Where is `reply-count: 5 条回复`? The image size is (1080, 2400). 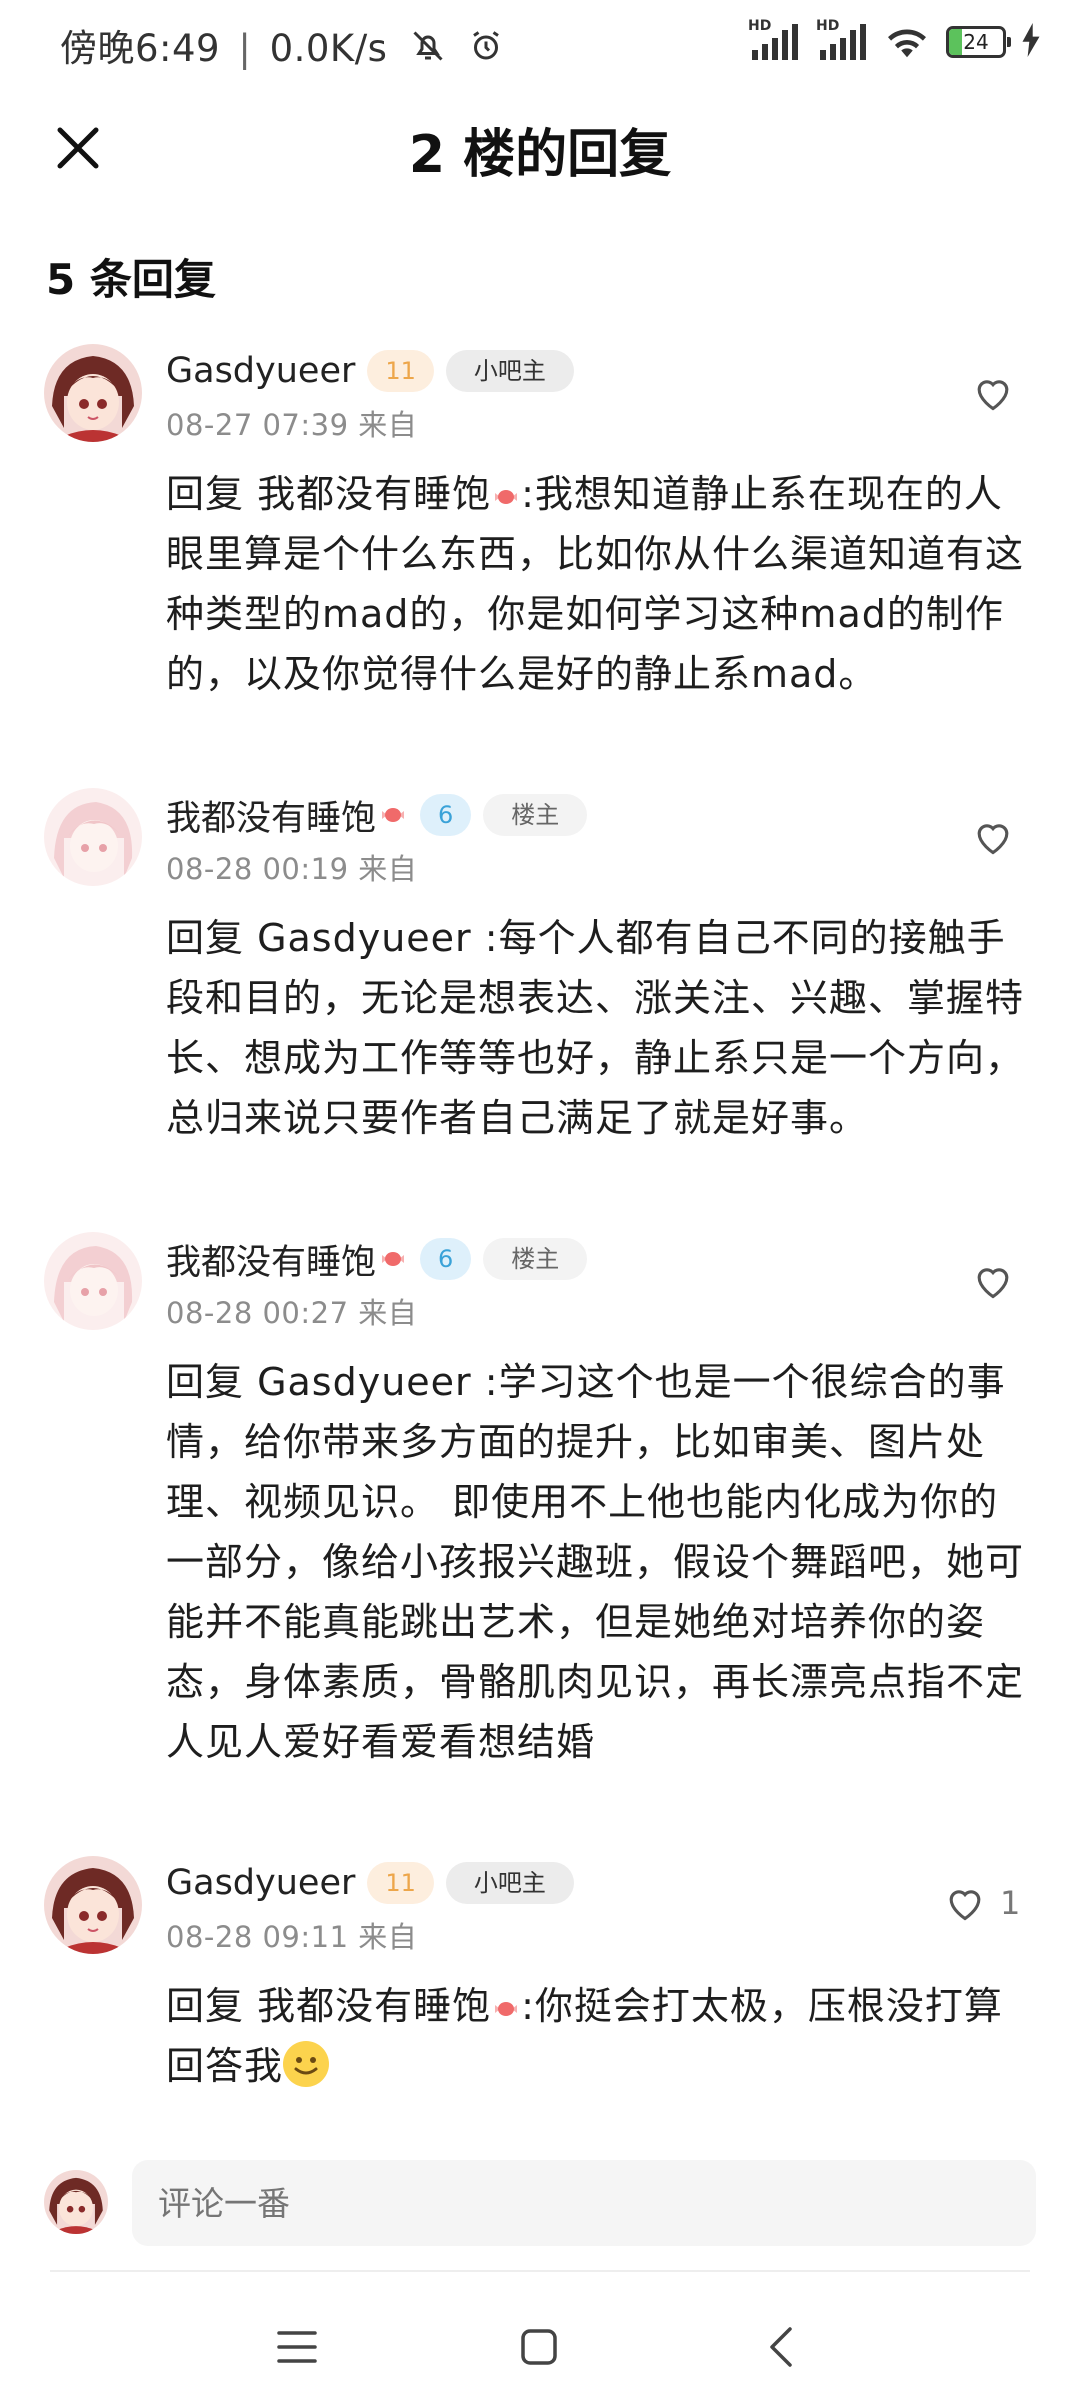 reply-count: 5 条回复 is located at coordinates (131, 279).